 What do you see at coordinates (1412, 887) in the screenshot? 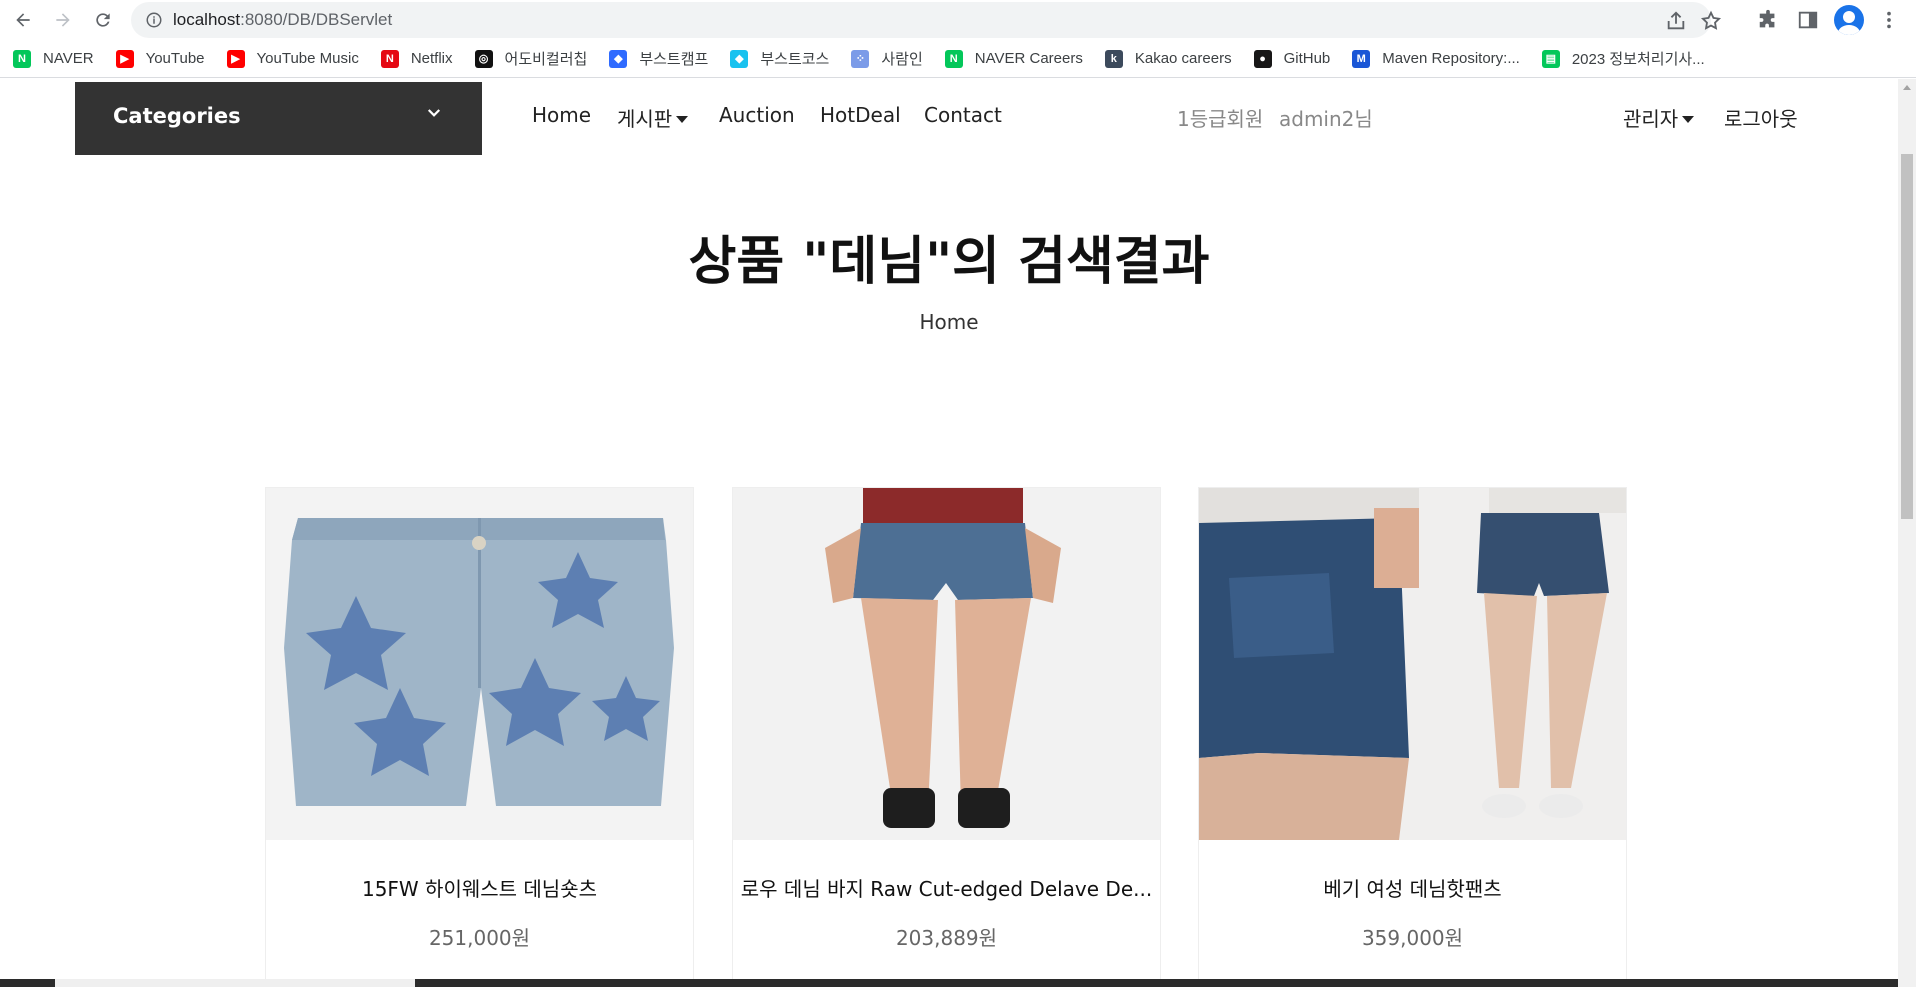
I see `product-name: 베기 여성 데님핫팬츠` at bounding box center [1412, 887].